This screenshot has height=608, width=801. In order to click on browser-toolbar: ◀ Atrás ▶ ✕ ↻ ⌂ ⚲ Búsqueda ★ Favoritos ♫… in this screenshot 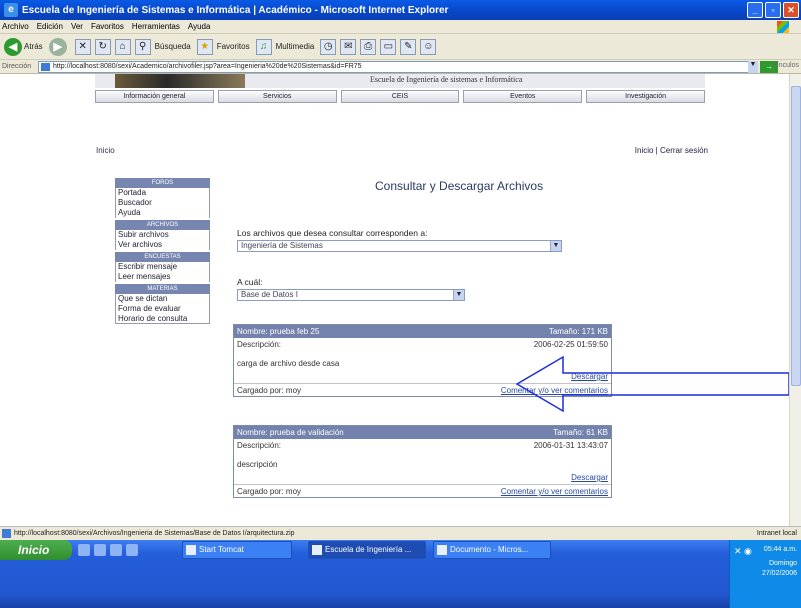, I will do `click(400, 47)`.